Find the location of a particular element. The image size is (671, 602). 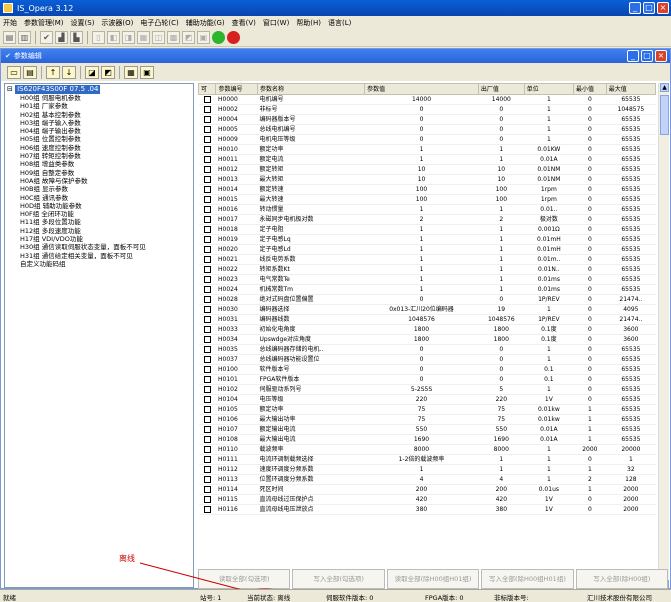

tree-node: H01组 厂家参数 is located at coordinates (99, 106).